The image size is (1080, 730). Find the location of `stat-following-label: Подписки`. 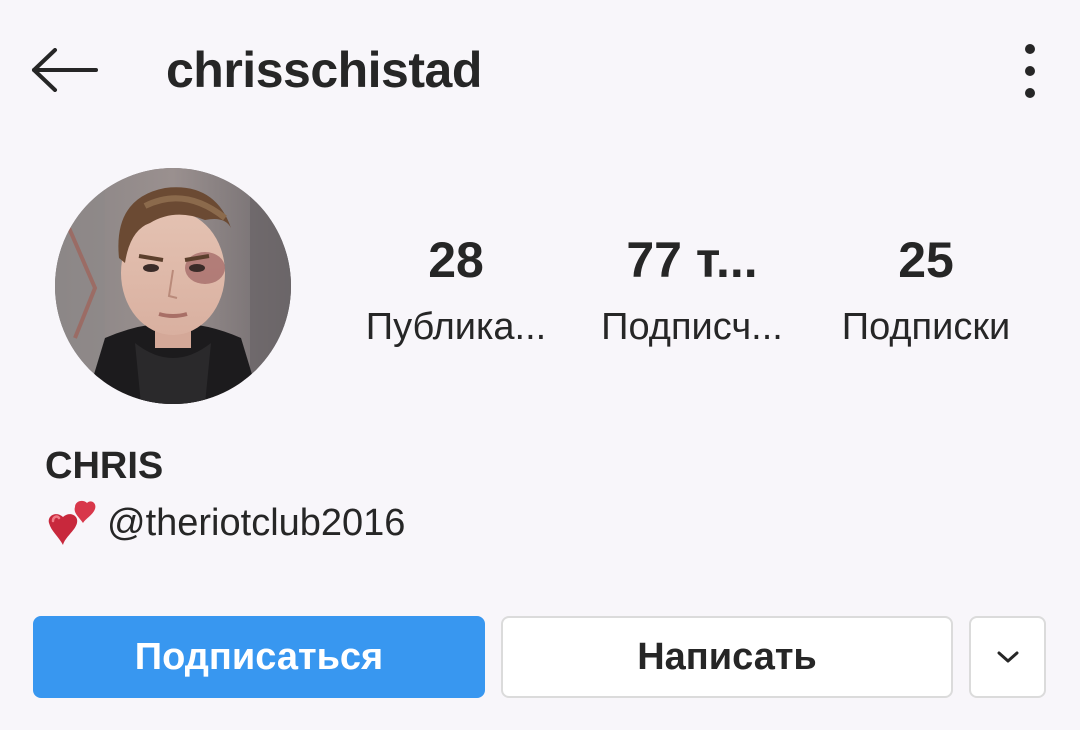

stat-following-label: Подписки is located at coordinates (926, 327).